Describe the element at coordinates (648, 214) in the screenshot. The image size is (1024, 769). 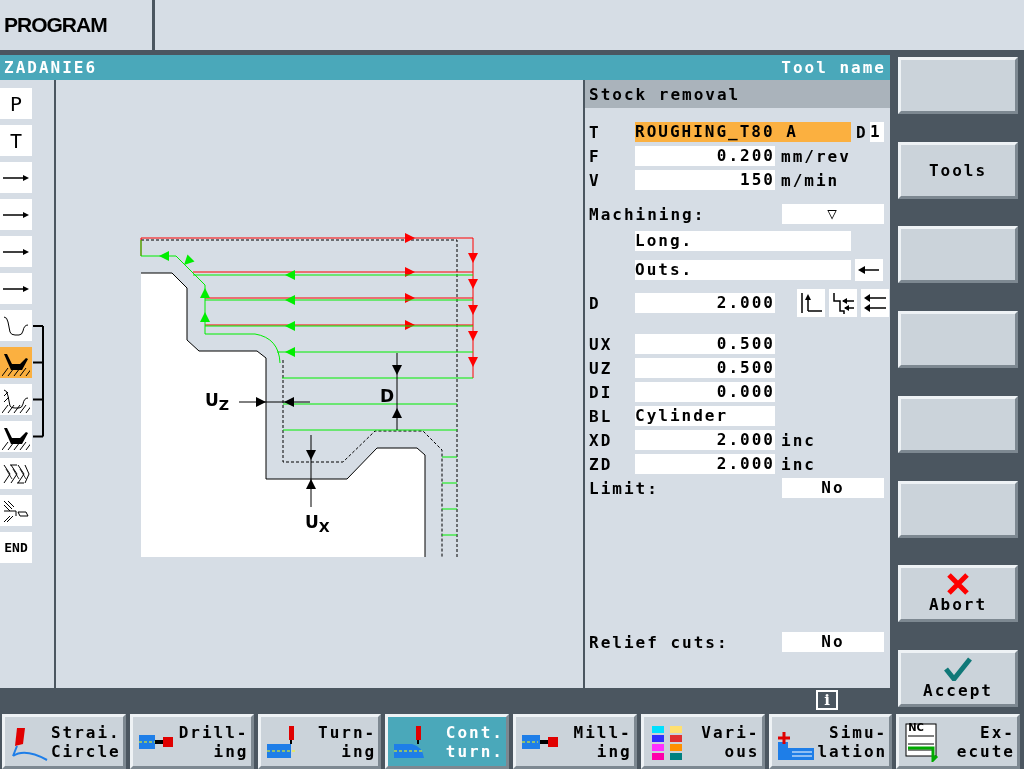
I see `field-label: Machining:` at that location.